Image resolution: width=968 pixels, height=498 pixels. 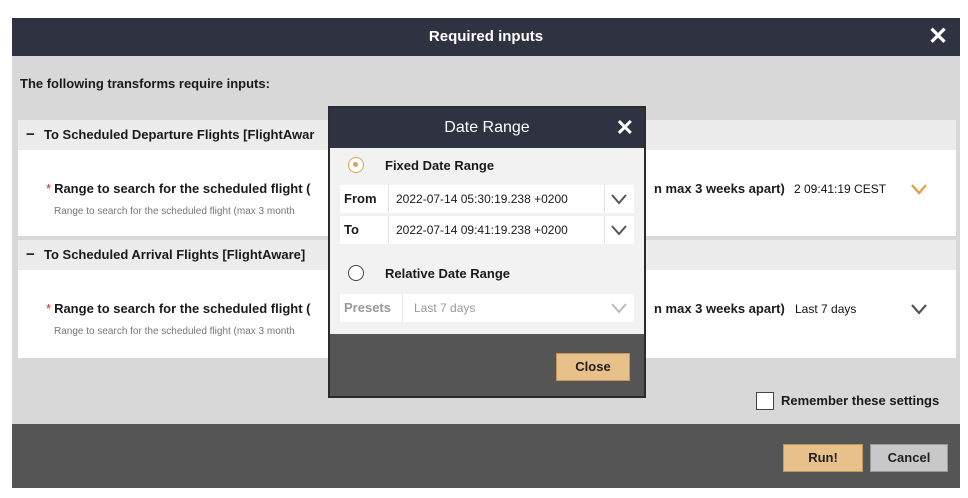 I want to click on from-label: From, so click(x=360, y=198).